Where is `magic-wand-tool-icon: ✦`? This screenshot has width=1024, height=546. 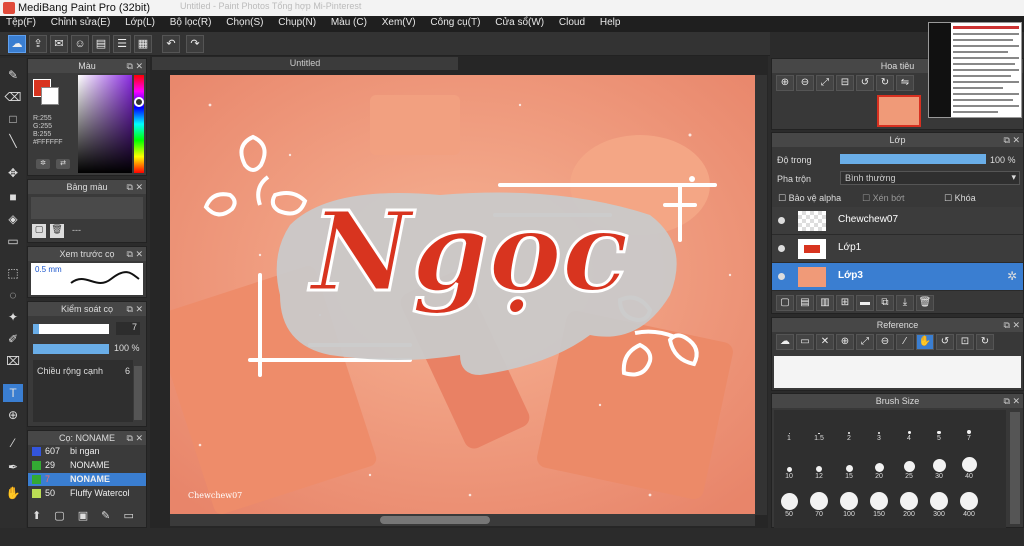 magic-wand-tool-icon: ✦ is located at coordinates (13, 317).